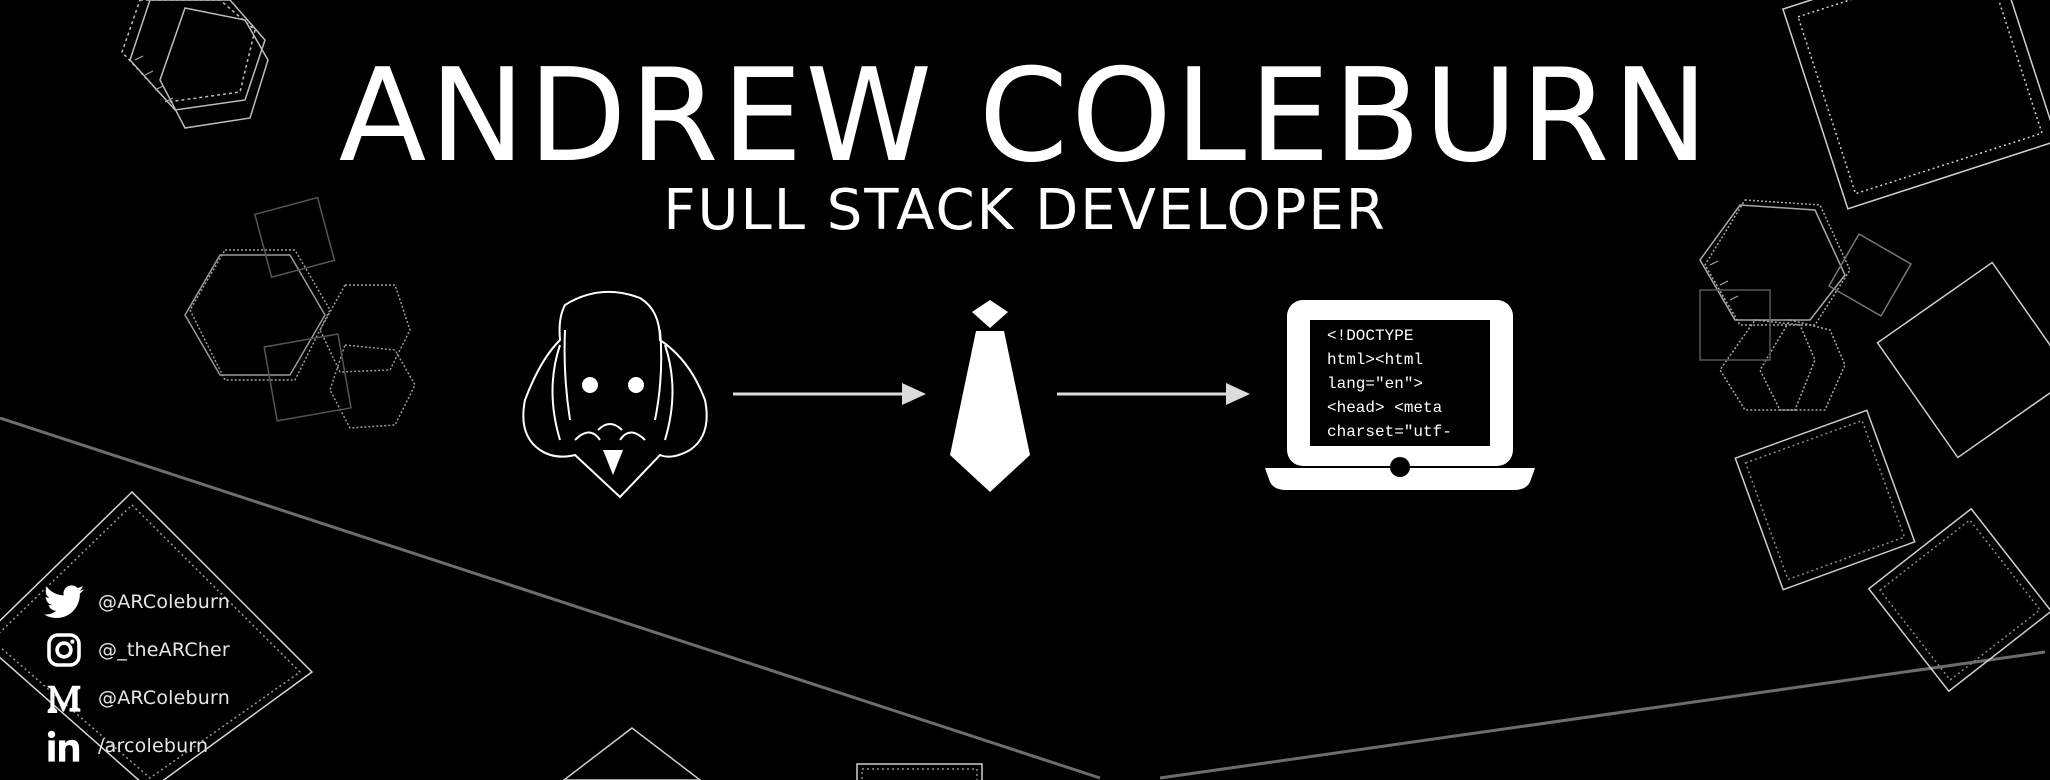  I want to click on twitter-icon, so click(64, 602).